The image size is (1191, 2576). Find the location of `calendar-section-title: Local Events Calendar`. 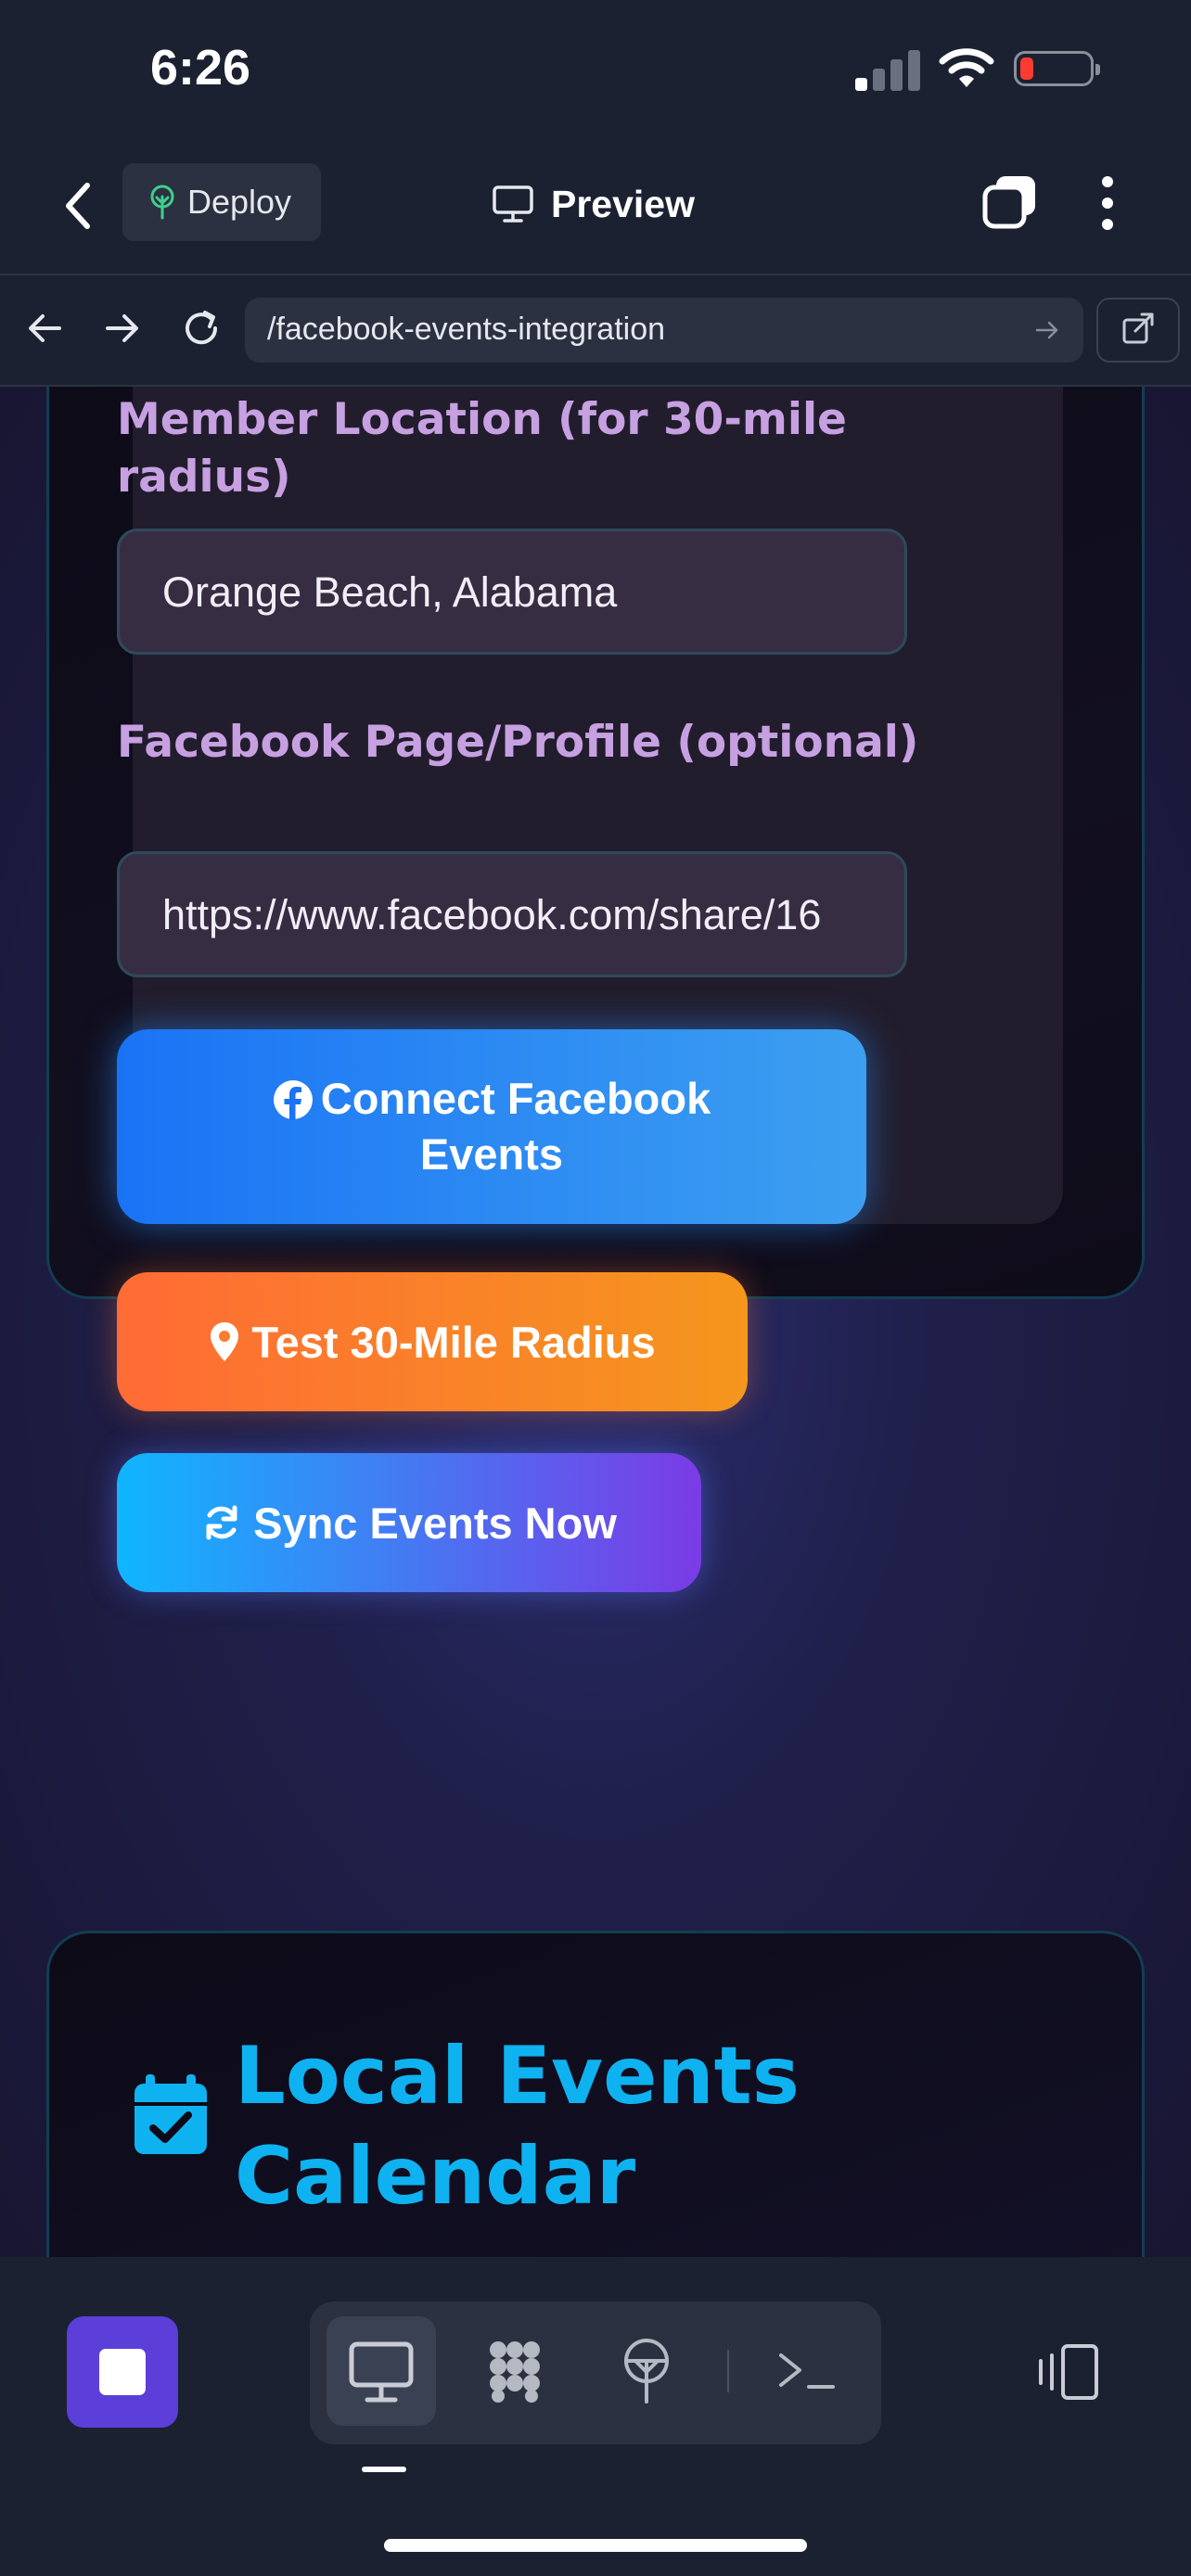

calendar-section-title: Local Events Calendar is located at coordinates (517, 2126).